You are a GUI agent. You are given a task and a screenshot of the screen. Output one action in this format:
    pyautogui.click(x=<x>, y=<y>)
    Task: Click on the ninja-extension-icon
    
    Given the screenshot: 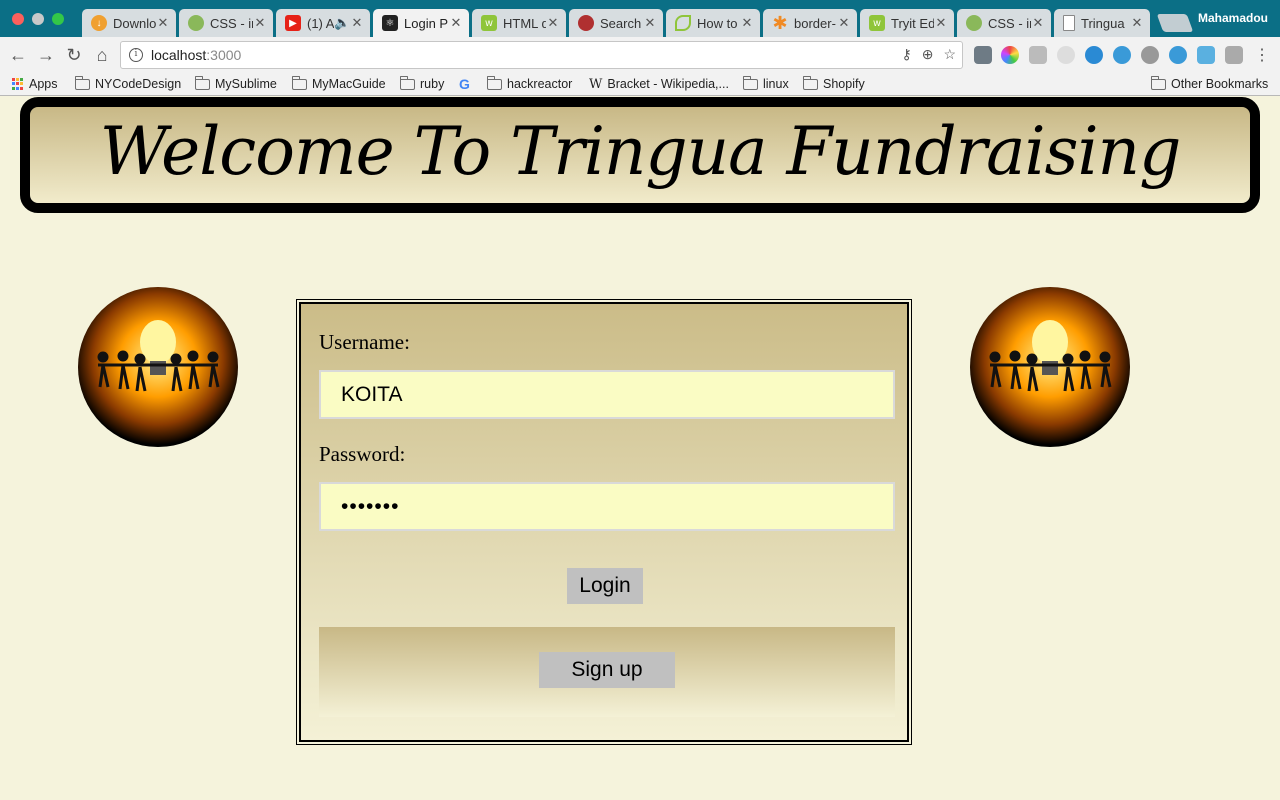 What is the action you would take?
    pyautogui.click(x=1150, y=55)
    